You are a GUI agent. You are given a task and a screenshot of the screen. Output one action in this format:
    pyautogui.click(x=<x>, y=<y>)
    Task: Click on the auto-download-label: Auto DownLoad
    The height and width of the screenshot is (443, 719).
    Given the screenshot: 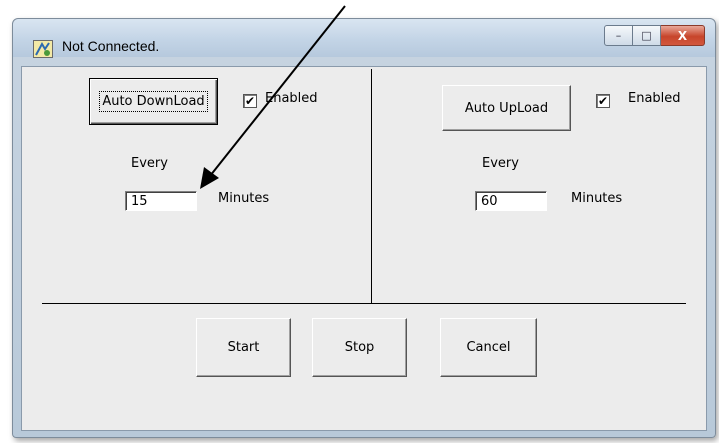 What is the action you would take?
    pyautogui.click(x=153, y=101)
    